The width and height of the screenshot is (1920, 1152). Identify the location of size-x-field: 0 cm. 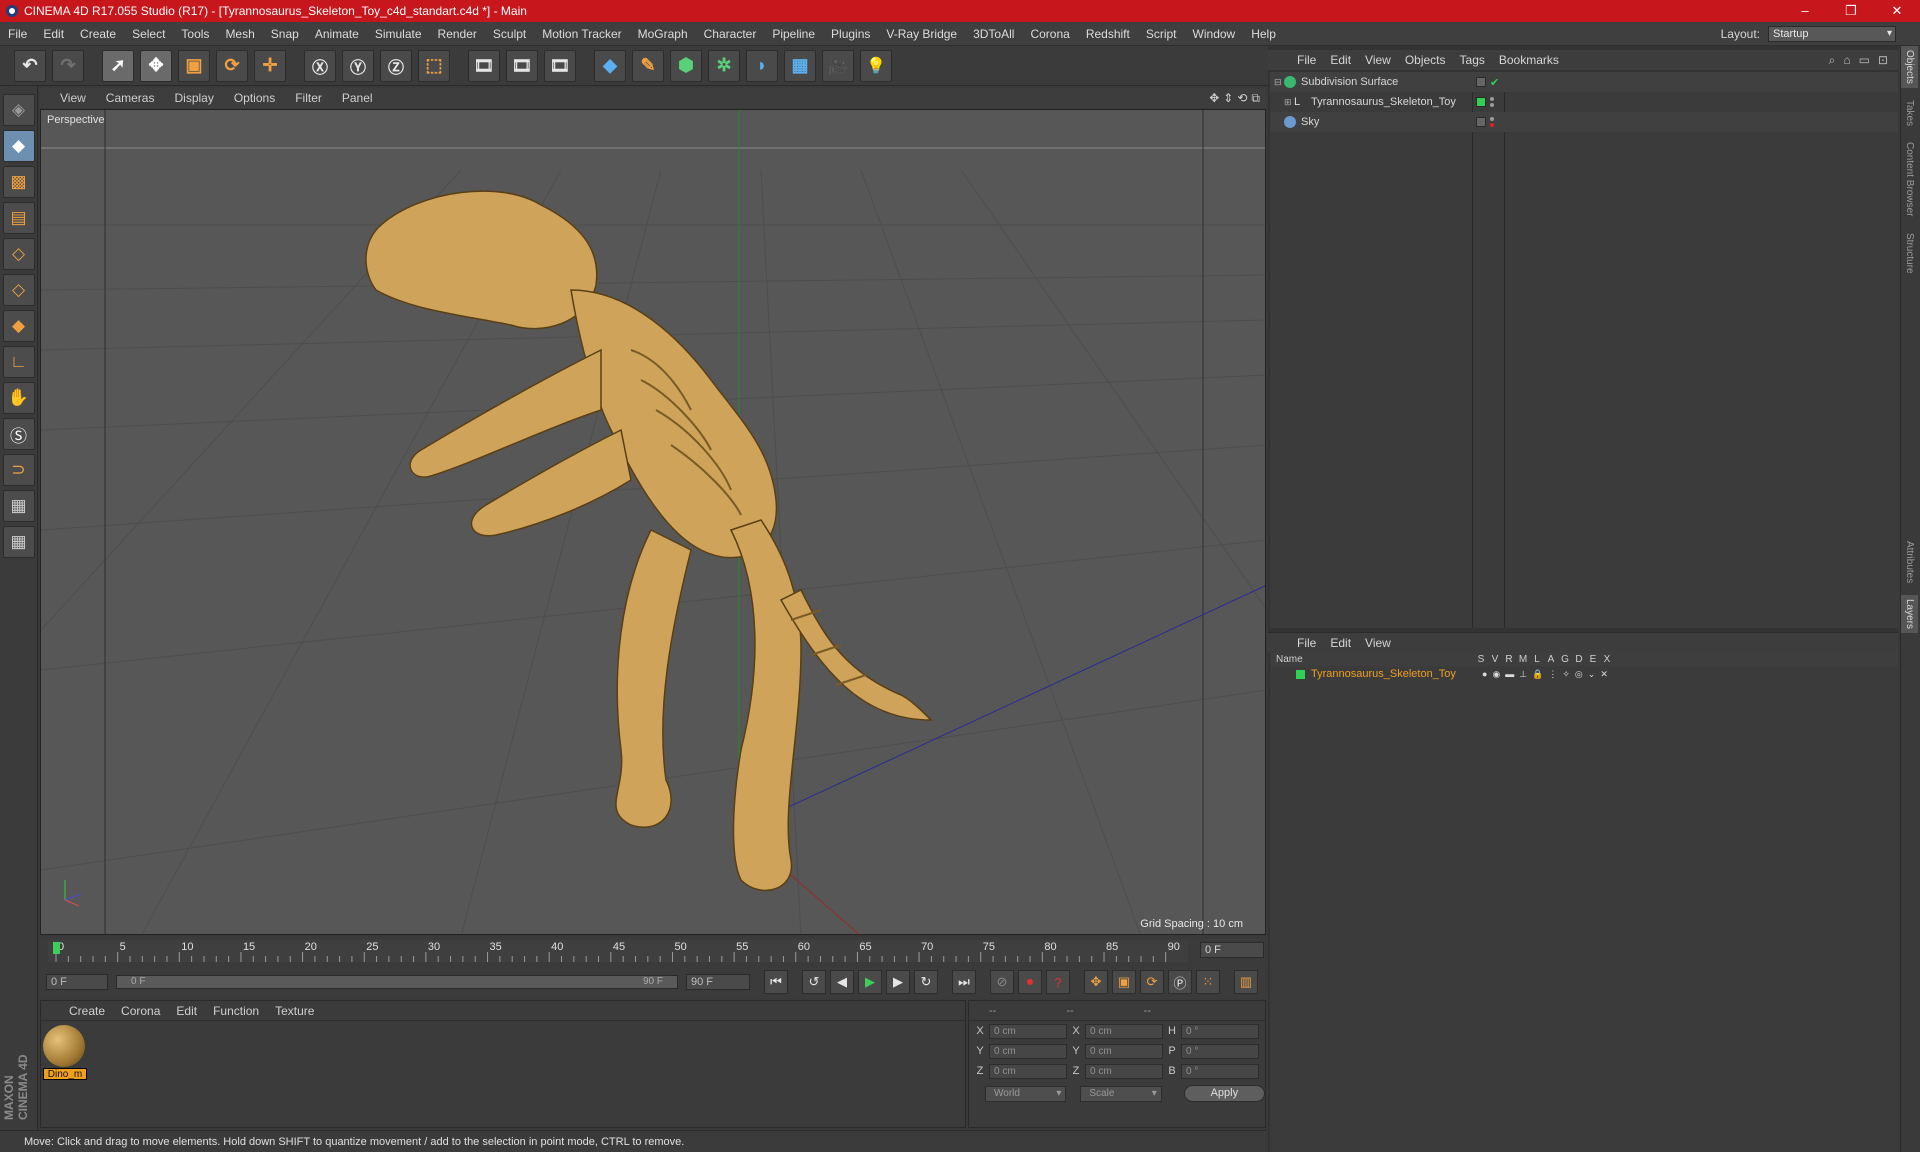
(1124, 1031).